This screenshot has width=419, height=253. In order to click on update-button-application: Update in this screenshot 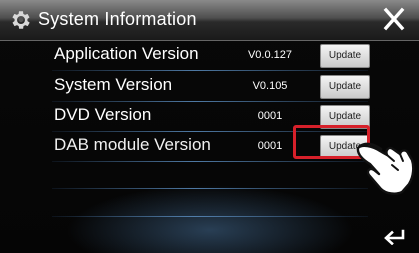, I will do `click(345, 56)`.